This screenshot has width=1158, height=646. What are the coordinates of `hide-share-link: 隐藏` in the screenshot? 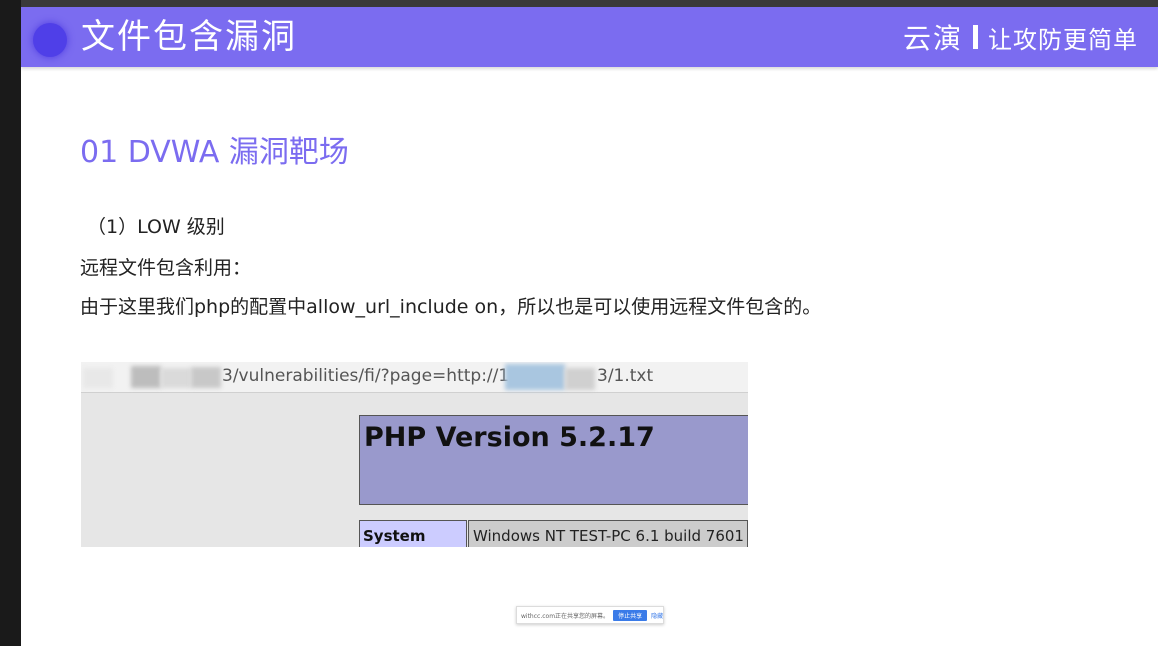 It's located at (657, 615).